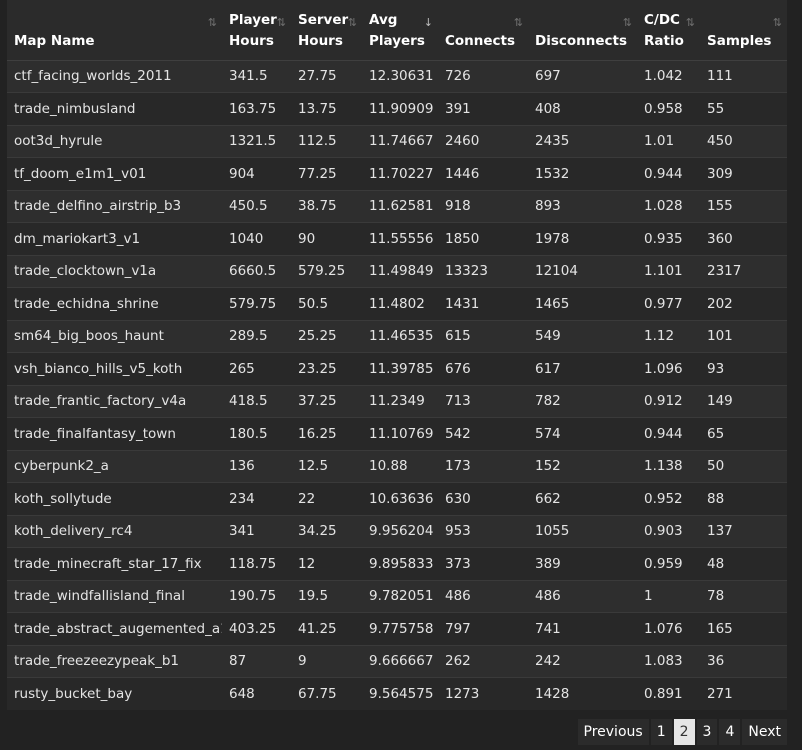 This screenshot has height=750, width=802. Describe the element at coordinates (613, 732) in the screenshot. I see `previous-page-button: Previous` at that location.